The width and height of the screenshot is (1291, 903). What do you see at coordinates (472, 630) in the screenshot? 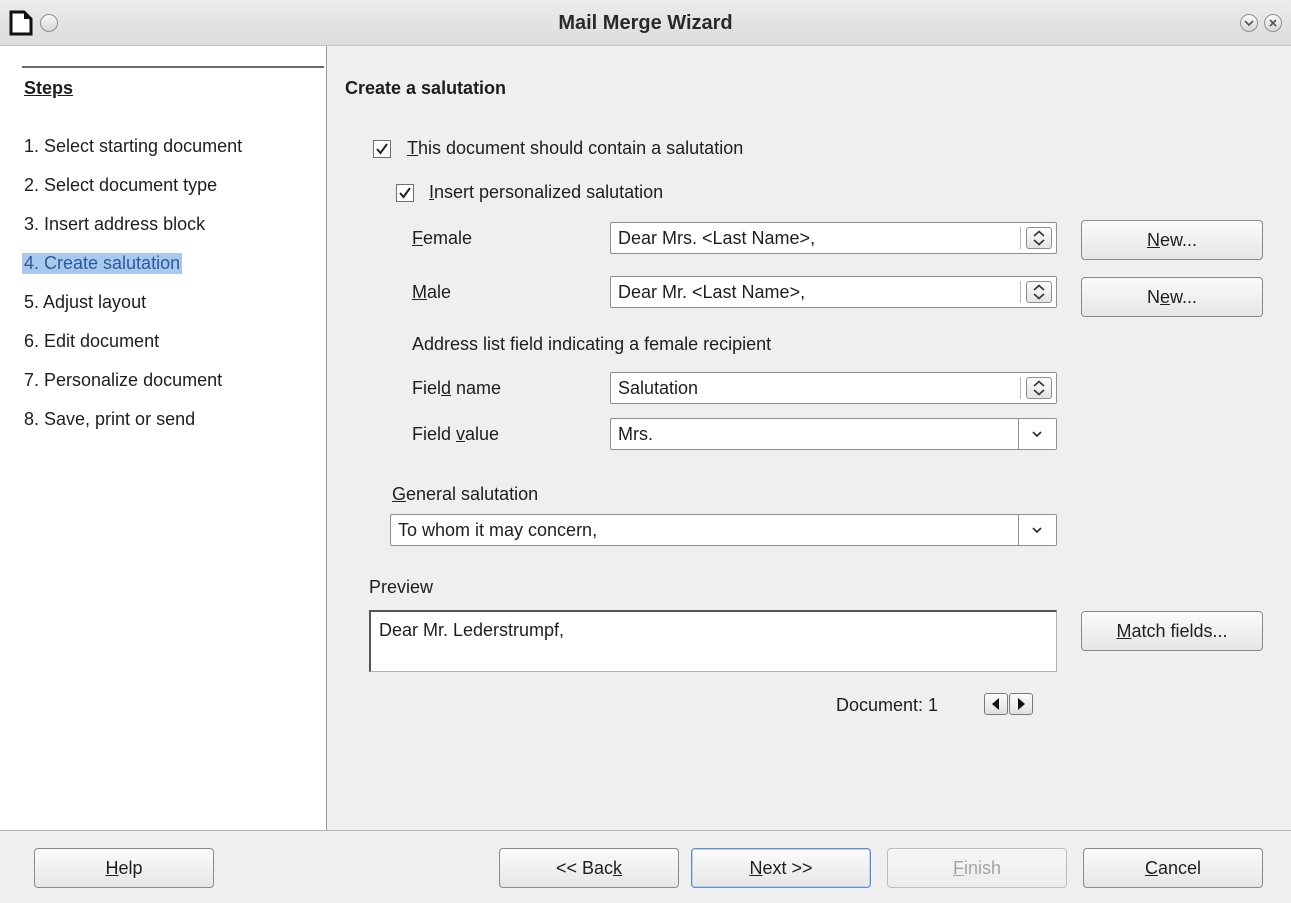
I see `preview-text: Dear Mr. Lederstrumpf,` at bounding box center [472, 630].